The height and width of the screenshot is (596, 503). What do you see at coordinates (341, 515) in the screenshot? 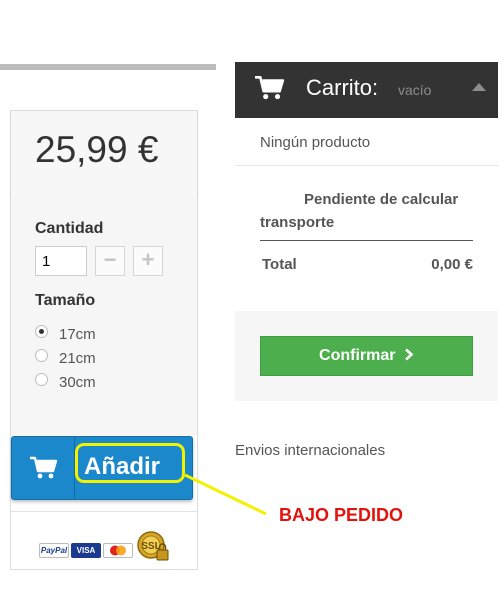
I see `annotation-note: BAJO PEDIDO` at bounding box center [341, 515].